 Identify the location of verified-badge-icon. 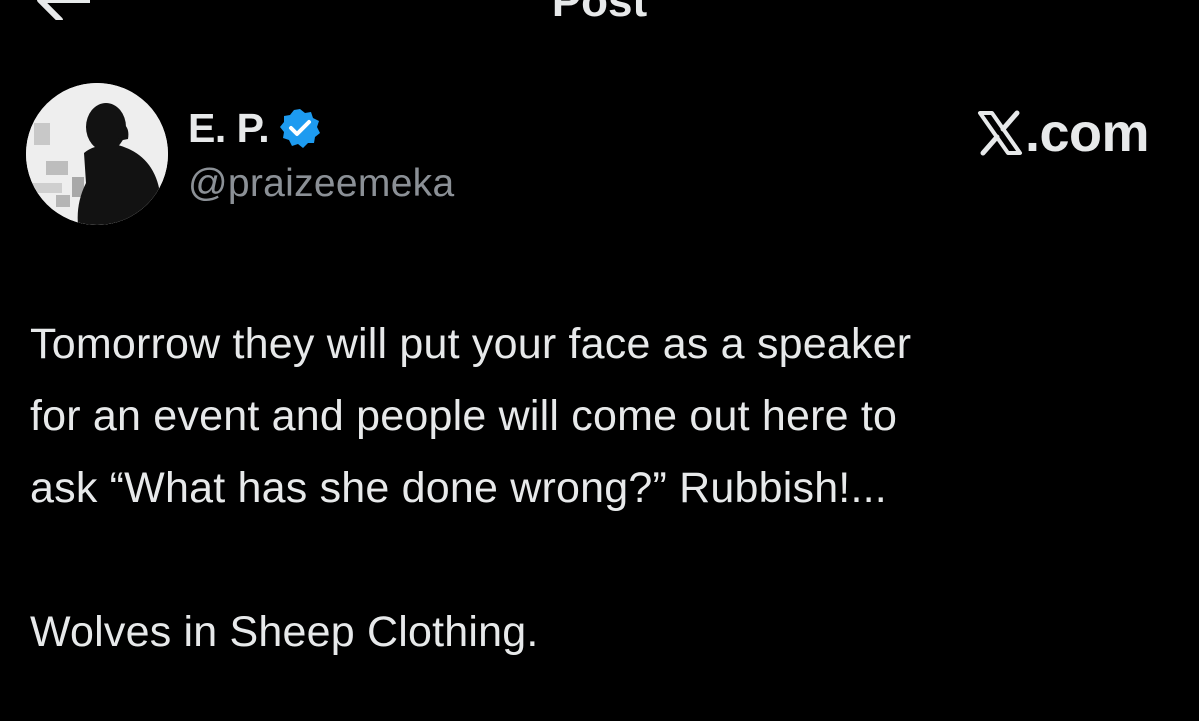
(300, 128).